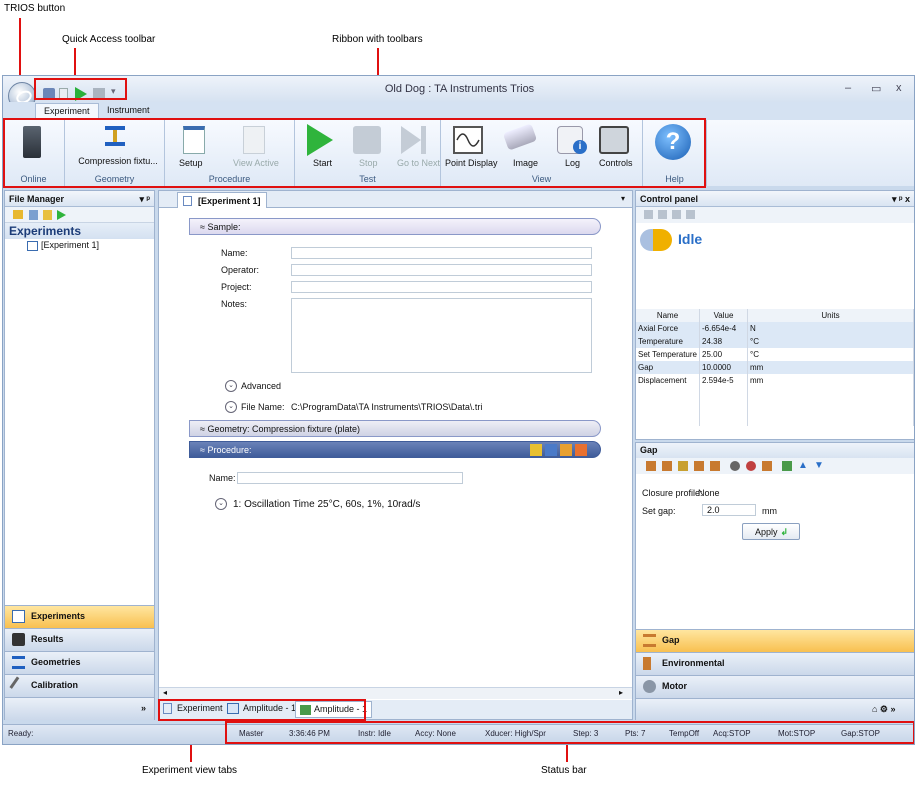 This screenshot has width=917, height=789. What do you see at coordinates (79, 662) in the screenshot?
I see `nav-geometries: Geometries` at bounding box center [79, 662].